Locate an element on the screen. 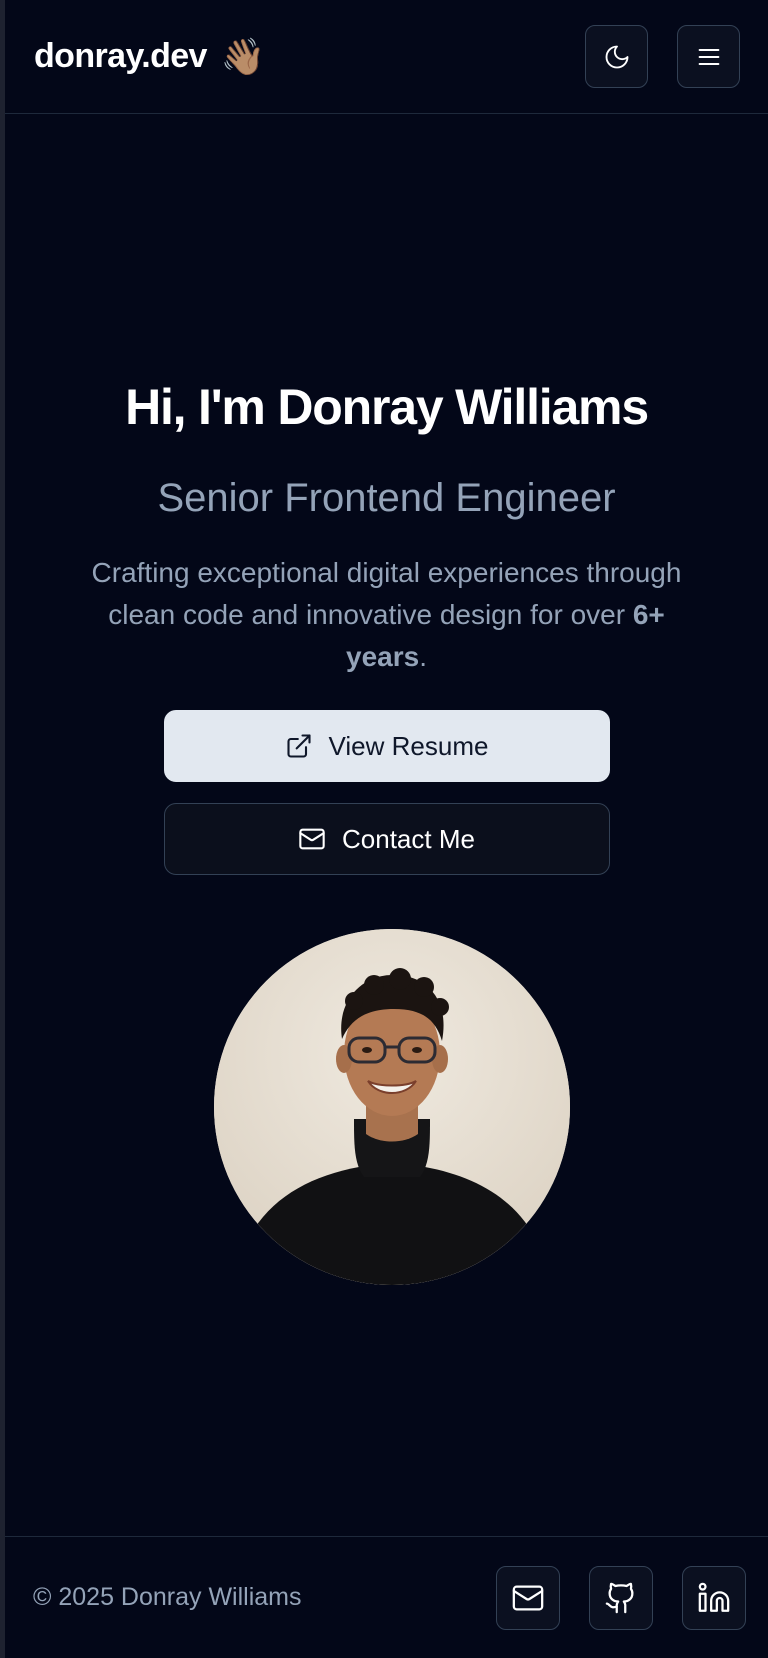 The width and height of the screenshot is (768, 1658). view-resume-label: View Resume is located at coordinates (408, 745).